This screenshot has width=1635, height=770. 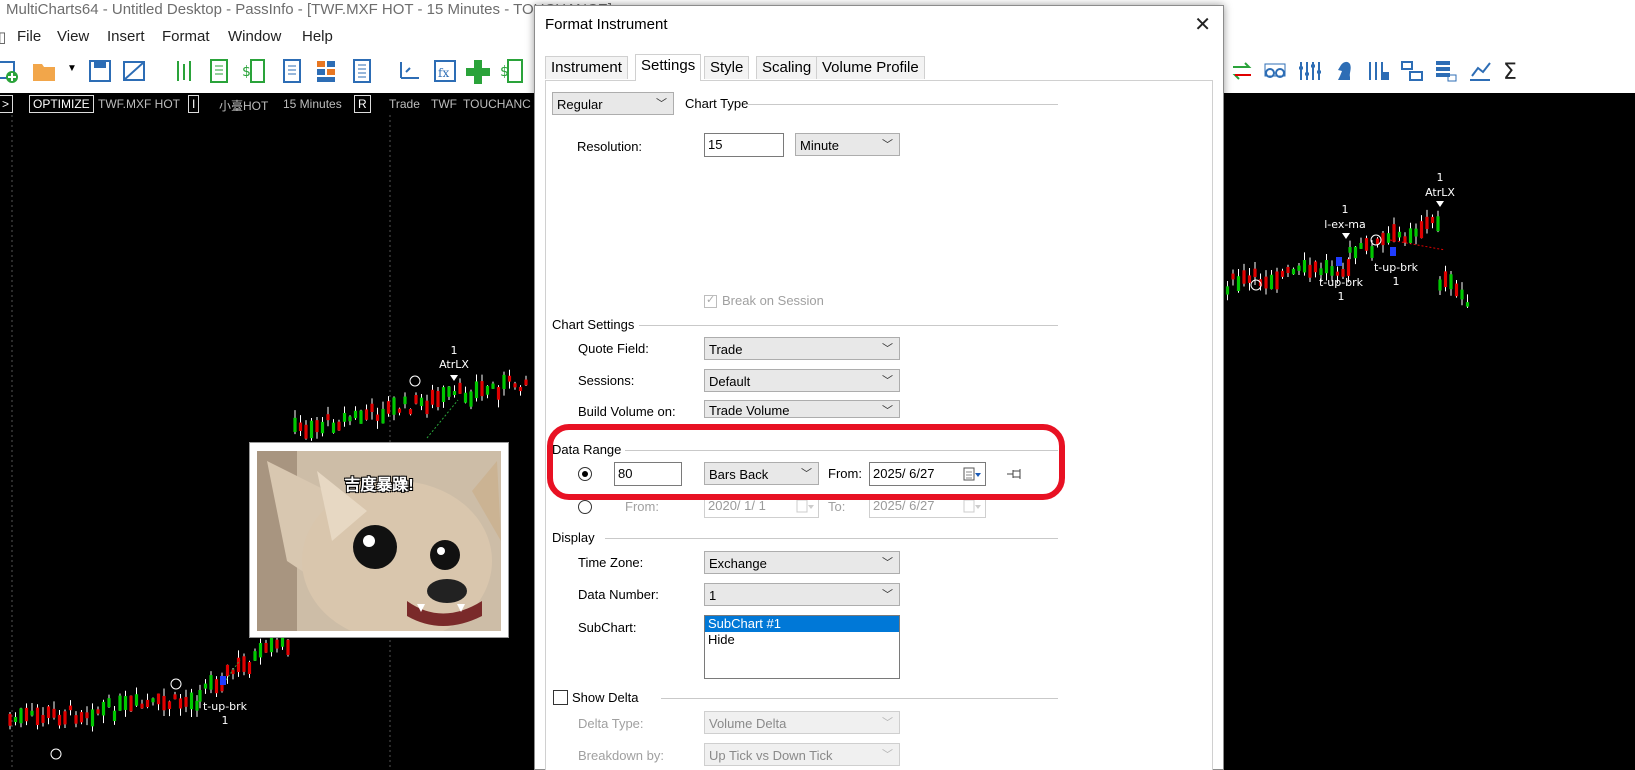 What do you see at coordinates (1417, 245) in the screenshot?
I see `trade-line` at bounding box center [1417, 245].